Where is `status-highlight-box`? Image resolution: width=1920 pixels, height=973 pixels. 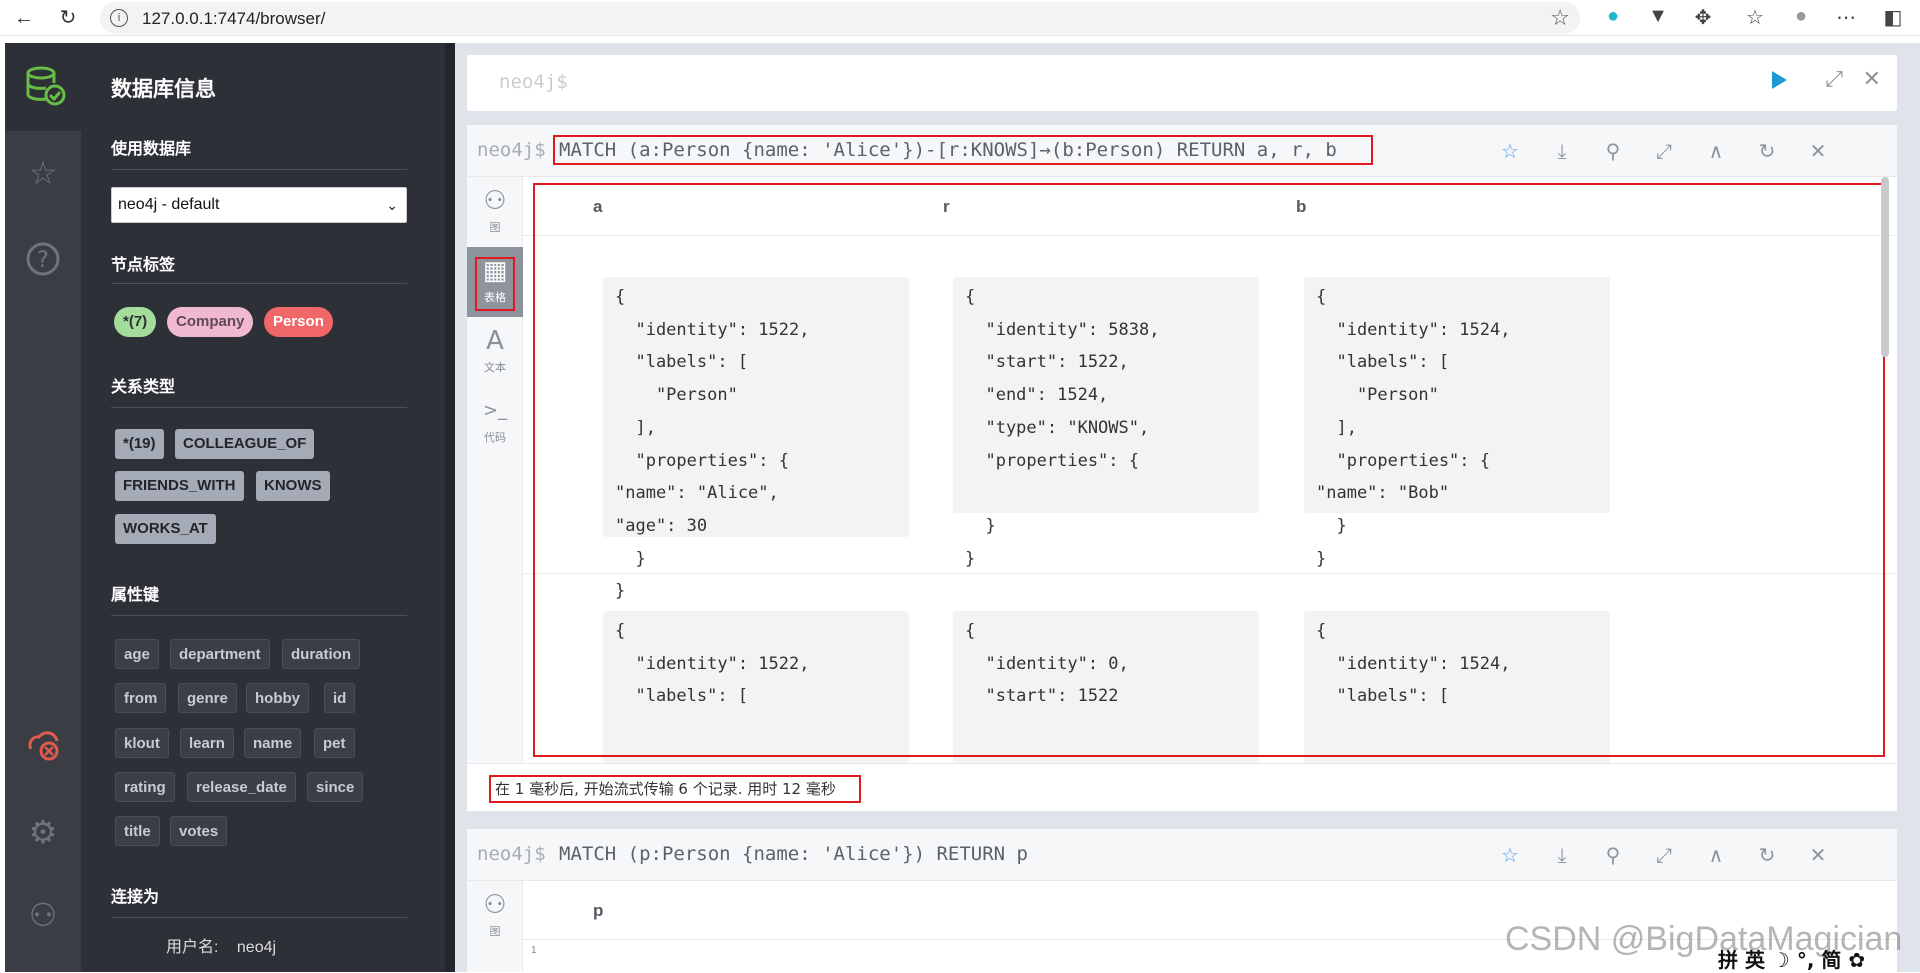 status-highlight-box is located at coordinates (675, 789).